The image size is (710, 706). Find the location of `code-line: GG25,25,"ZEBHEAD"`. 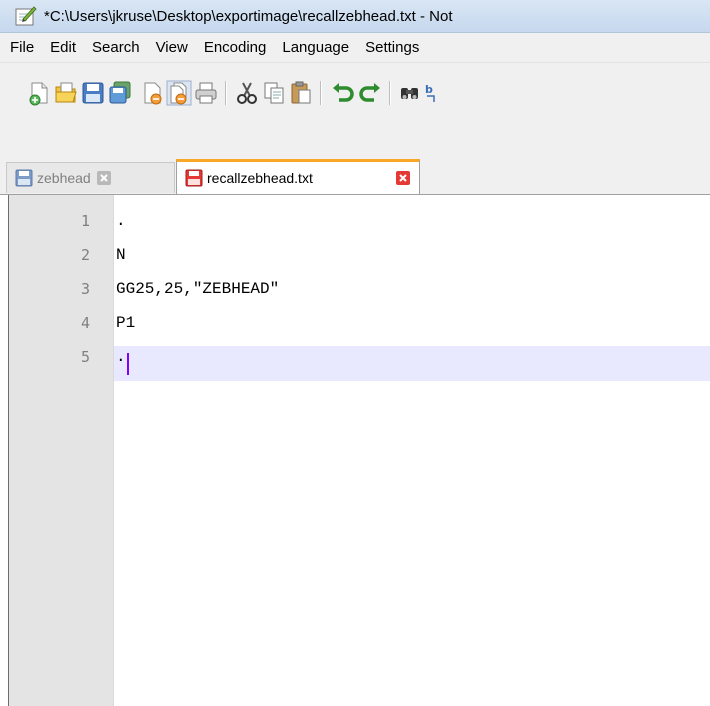

code-line: GG25,25,"ZEBHEAD" is located at coordinates (197, 289).